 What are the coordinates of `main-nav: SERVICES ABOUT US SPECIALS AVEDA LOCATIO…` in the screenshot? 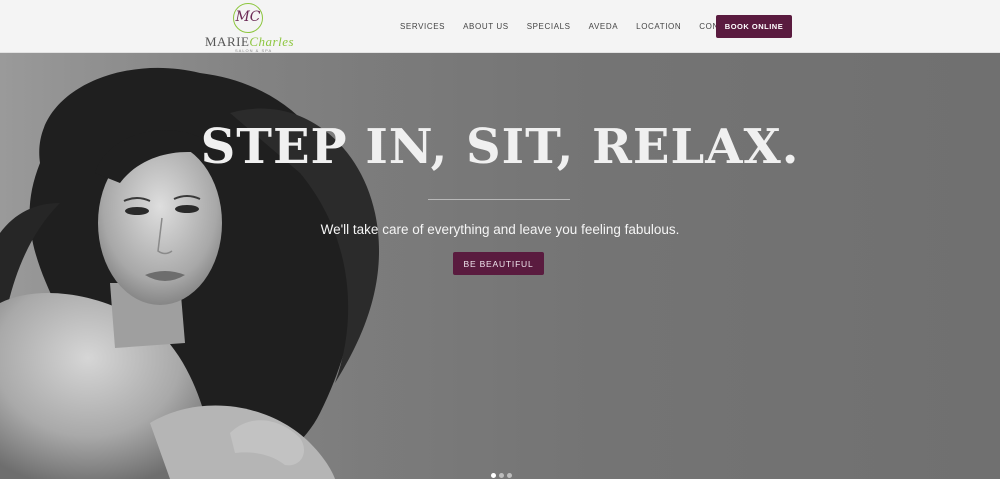 It's located at (580, 26).